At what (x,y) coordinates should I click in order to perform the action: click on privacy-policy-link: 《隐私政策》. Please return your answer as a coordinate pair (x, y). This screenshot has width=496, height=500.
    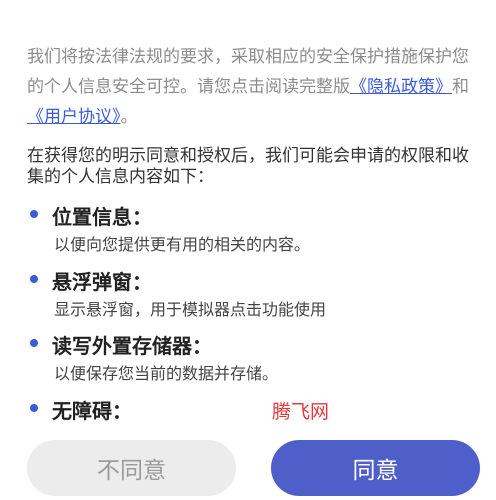
    Looking at the image, I should click on (401, 87).